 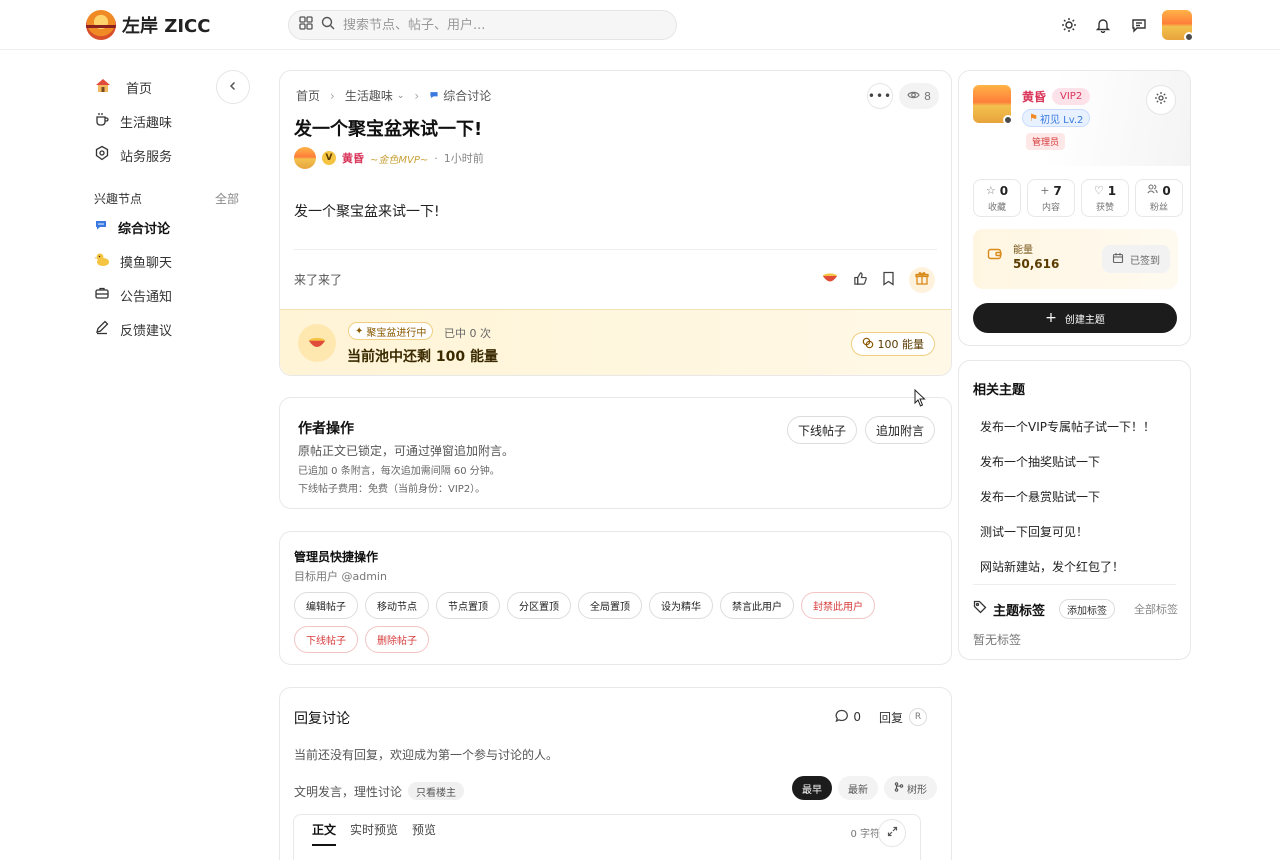 What do you see at coordinates (168, 261) in the screenshot?
I see `sidebar-node-chat: 摸鱼聊天` at bounding box center [168, 261].